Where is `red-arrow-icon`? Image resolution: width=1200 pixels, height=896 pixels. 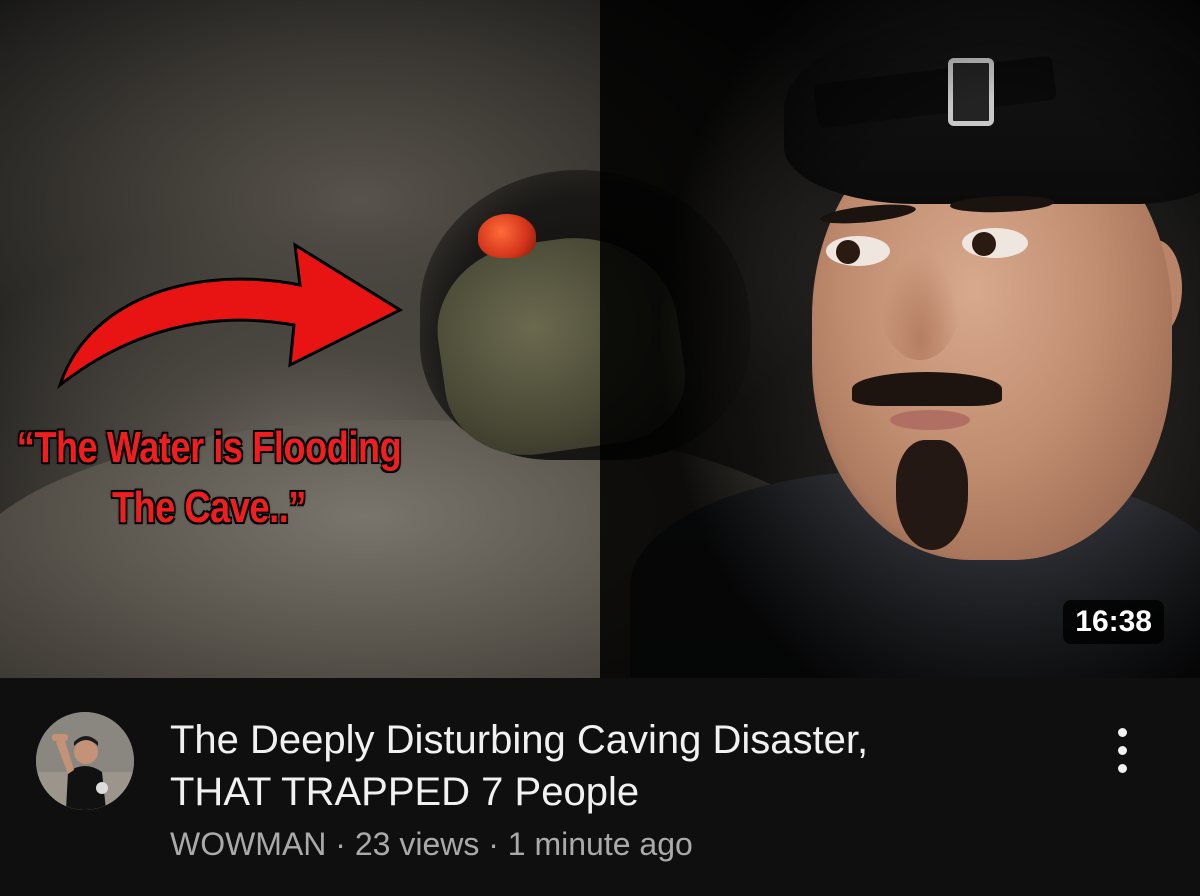
red-arrow-icon is located at coordinates (230, 316).